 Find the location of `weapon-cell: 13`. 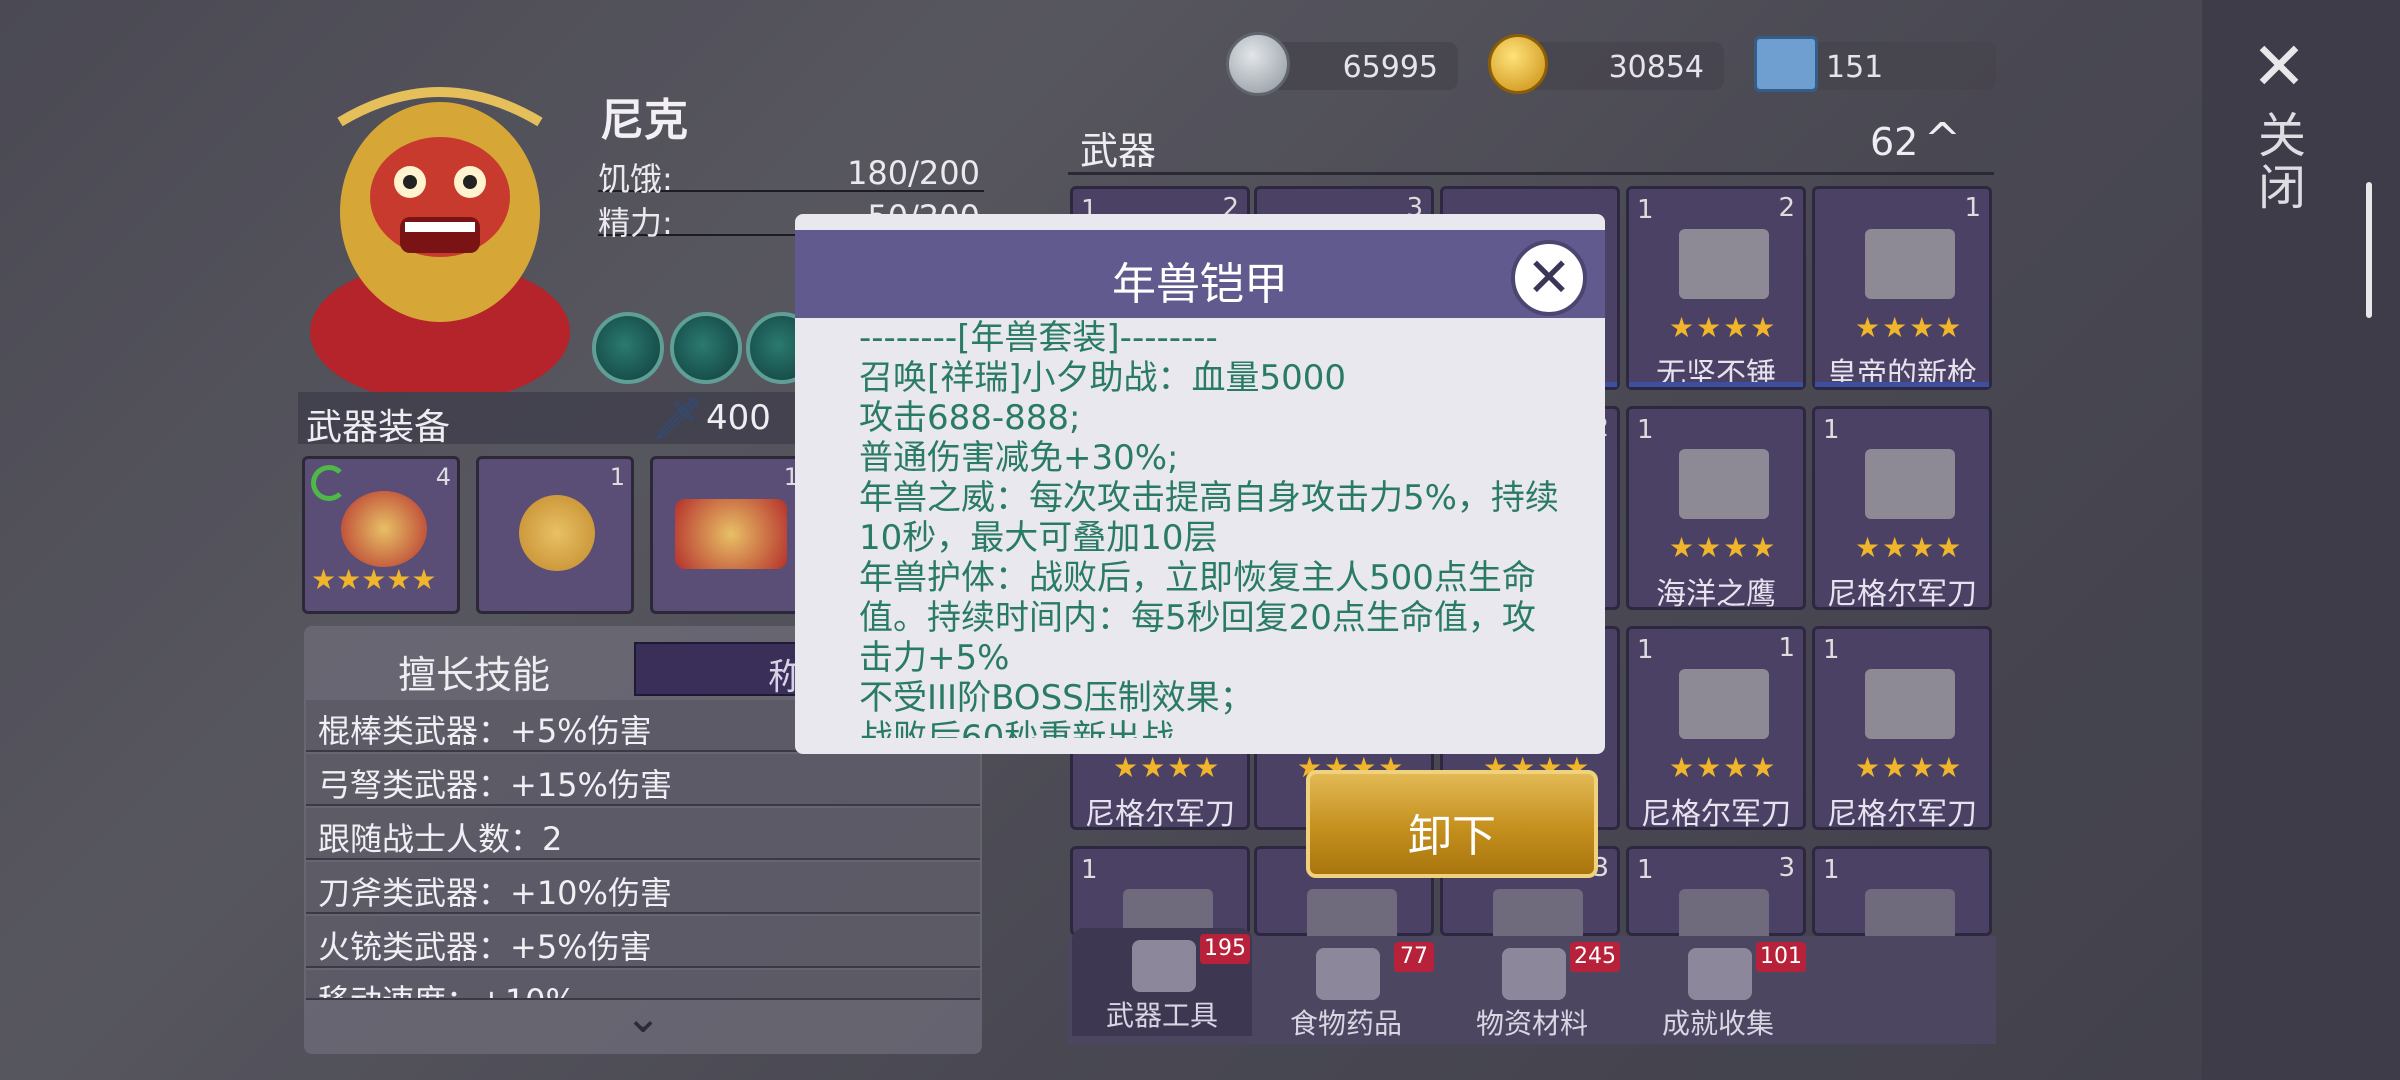

weapon-cell: 13 is located at coordinates (1716, 902).